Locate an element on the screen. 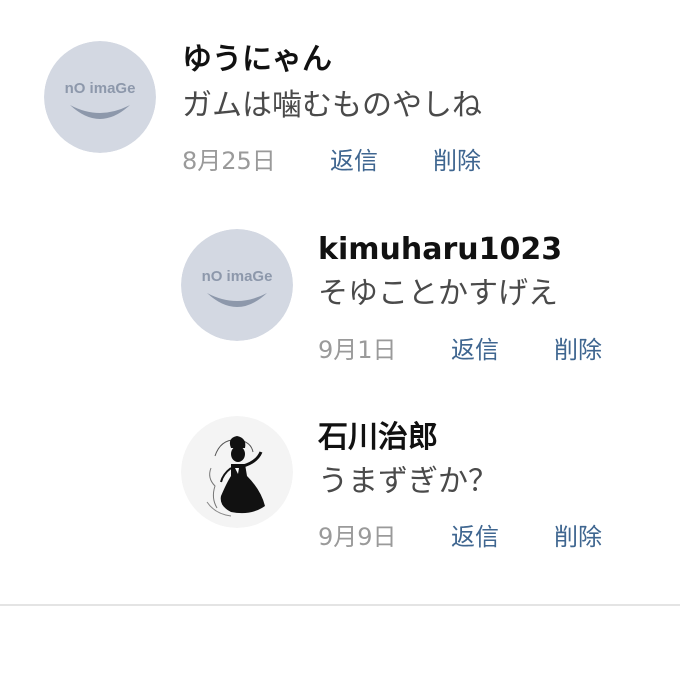 Image resolution: width=680 pixels, height=680 pixels. divider is located at coordinates (340, 605).